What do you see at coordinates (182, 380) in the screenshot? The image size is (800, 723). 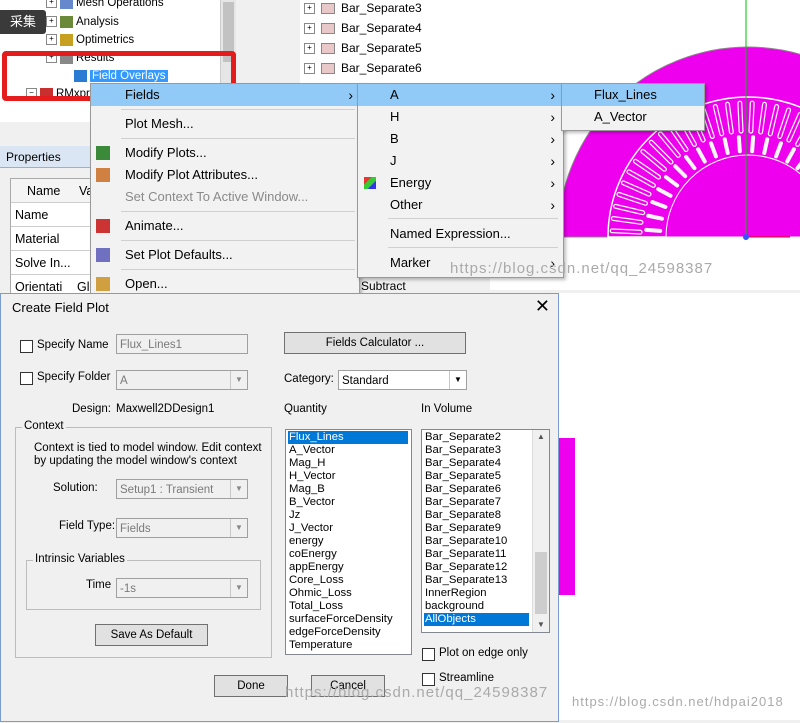 I see `specify-folder-select: A ▼` at bounding box center [182, 380].